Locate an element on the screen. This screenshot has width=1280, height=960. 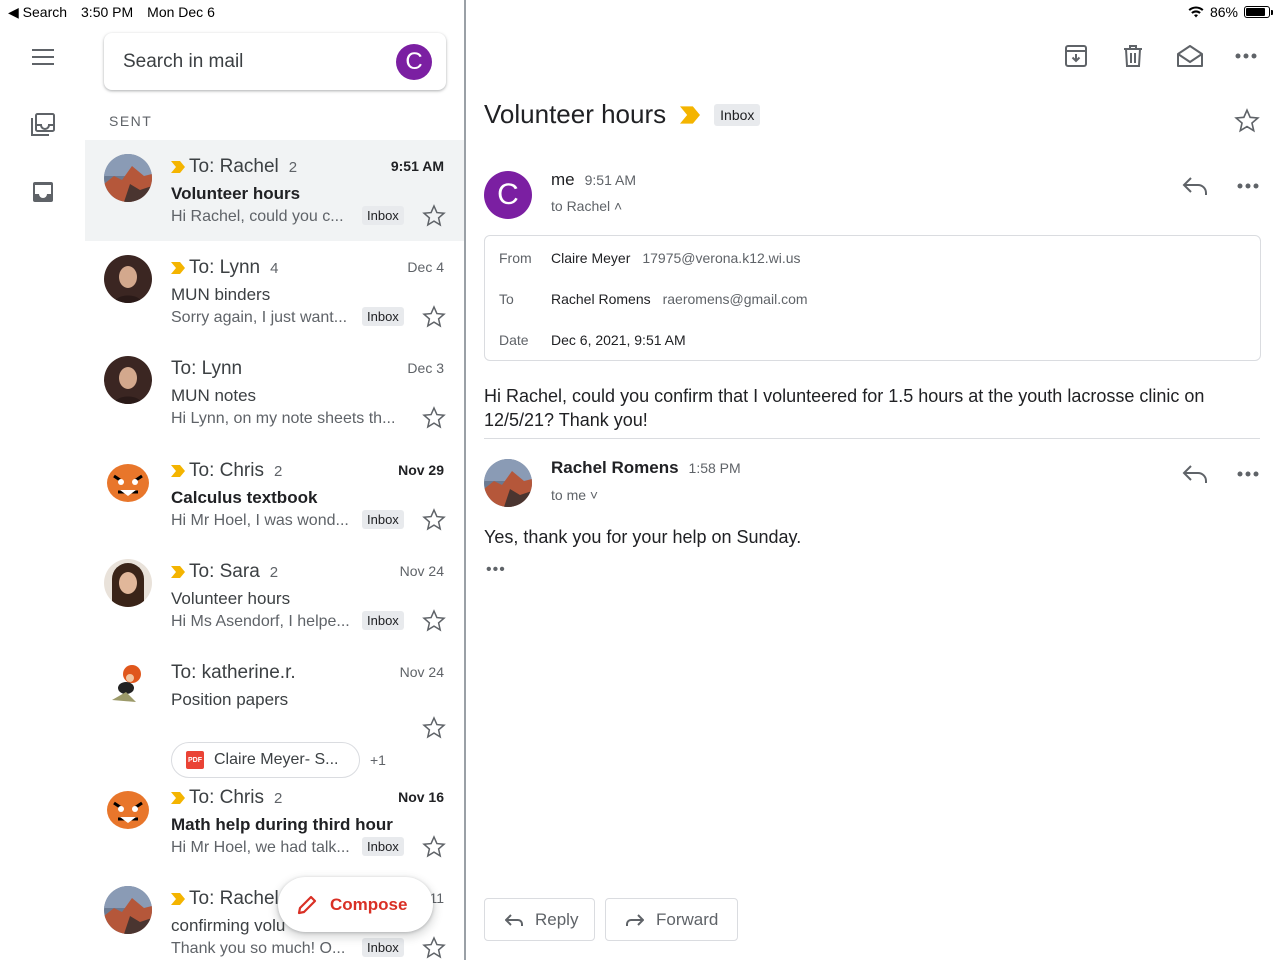
account-avatar: C is located at coordinates (414, 62).